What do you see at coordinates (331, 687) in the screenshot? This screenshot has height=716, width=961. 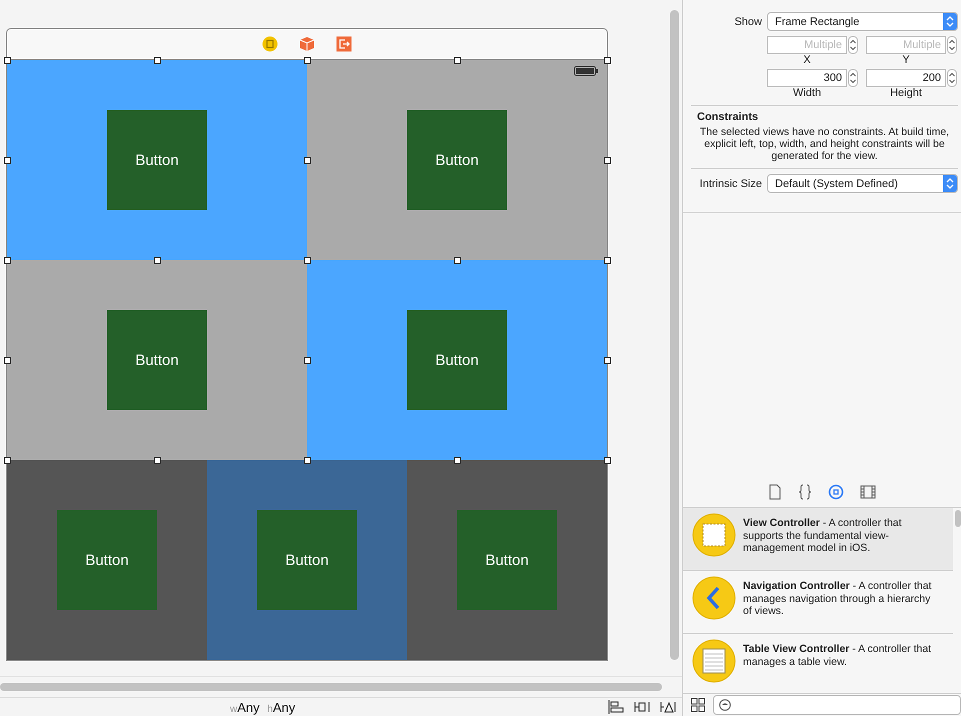 I see `horizontal-scrollbar` at bounding box center [331, 687].